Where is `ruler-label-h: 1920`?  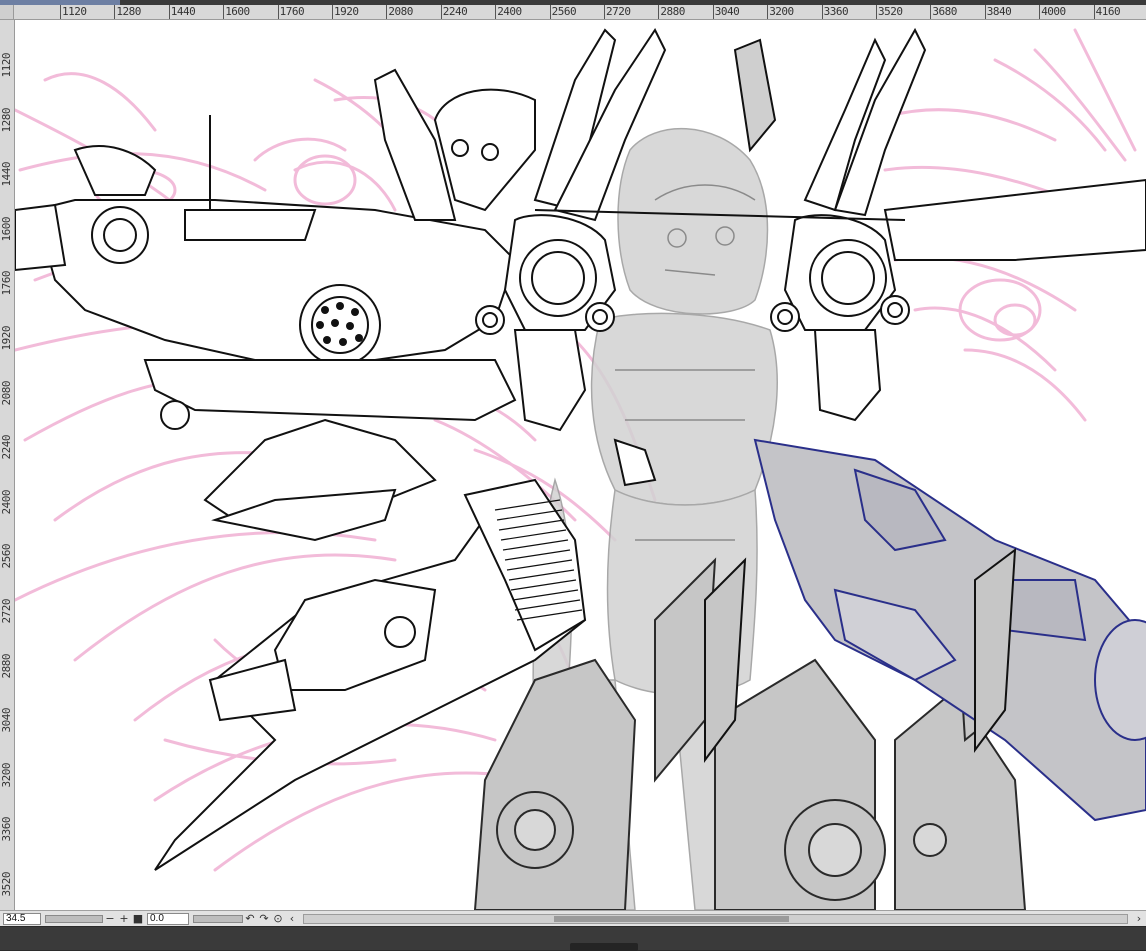 ruler-label-h: 1920 is located at coordinates (346, 11).